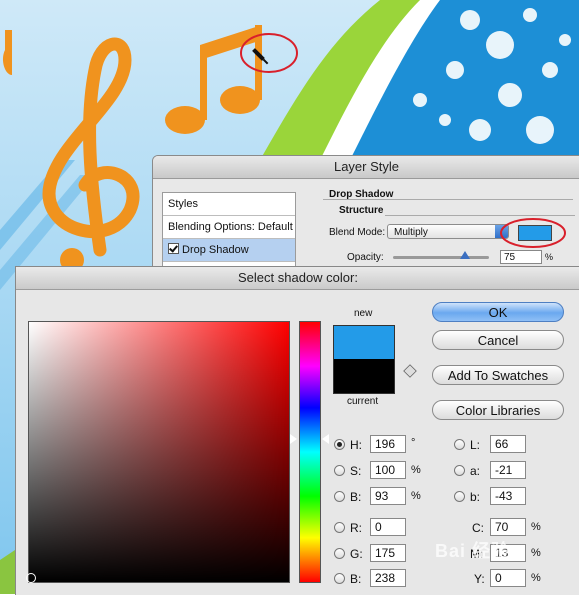 The width and height of the screenshot is (579, 595). What do you see at coordinates (361, 210) in the screenshot?
I see `structure-title: Structure` at bounding box center [361, 210].